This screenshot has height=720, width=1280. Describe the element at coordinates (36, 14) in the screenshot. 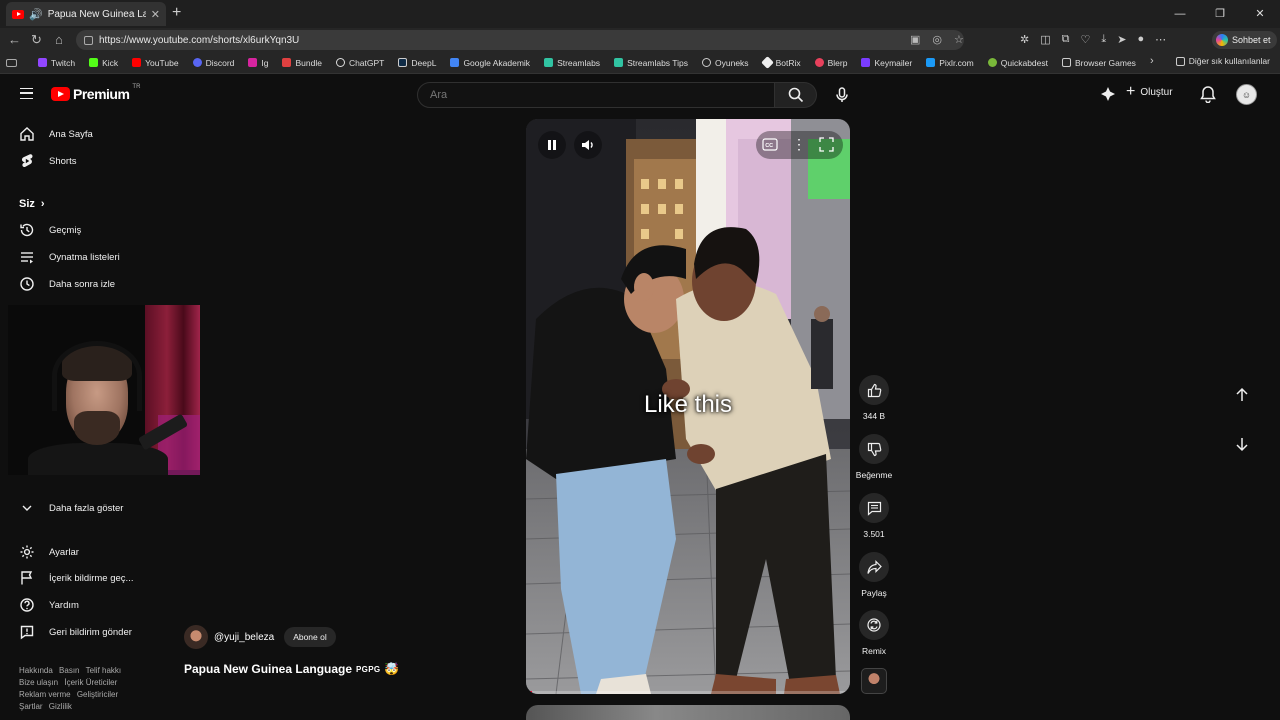

I see `speaker-icon: 🔊` at that location.